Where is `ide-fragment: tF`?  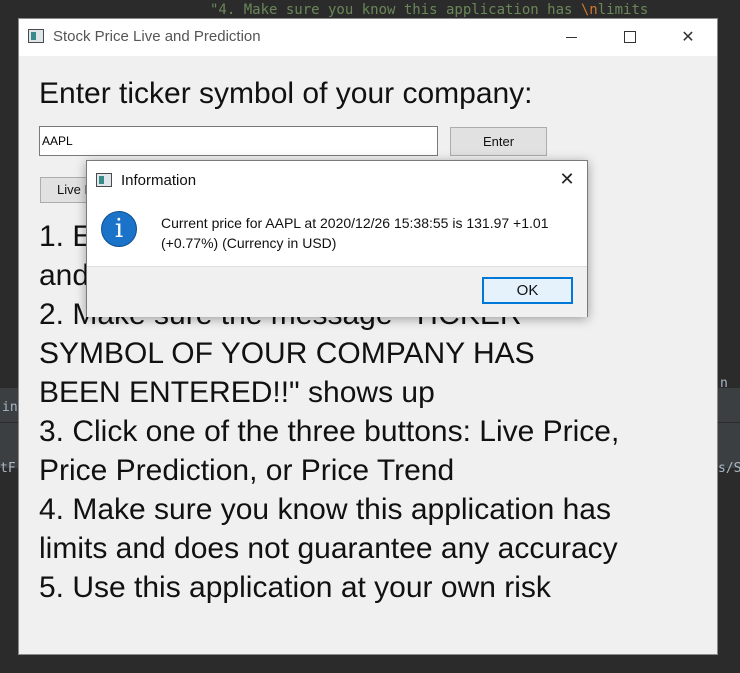 ide-fragment: tF is located at coordinates (8, 468).